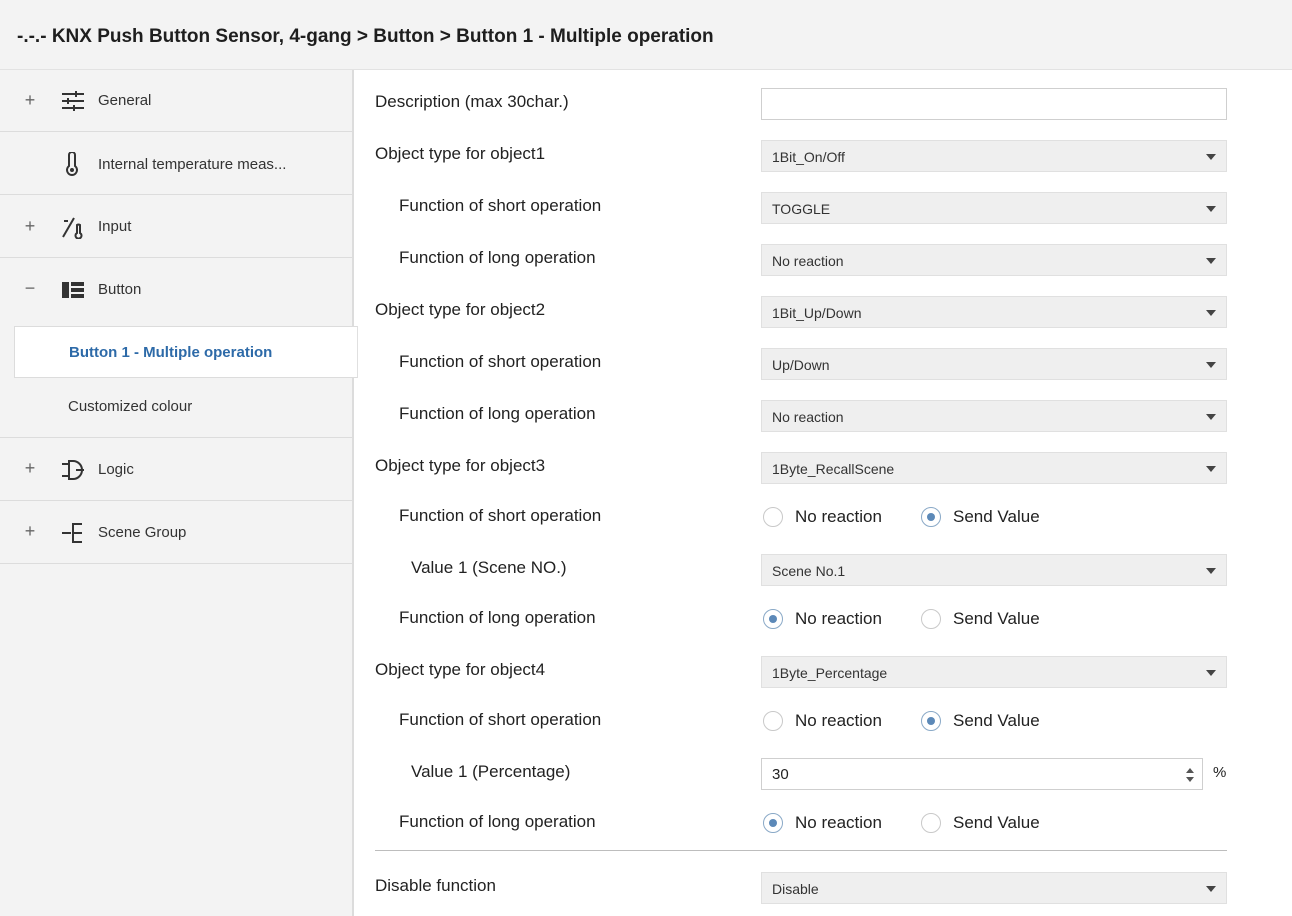 The height and width of the screenshot is (916, 1292). I want to click on sidebar-item-button: − Button, so click(176, 289).